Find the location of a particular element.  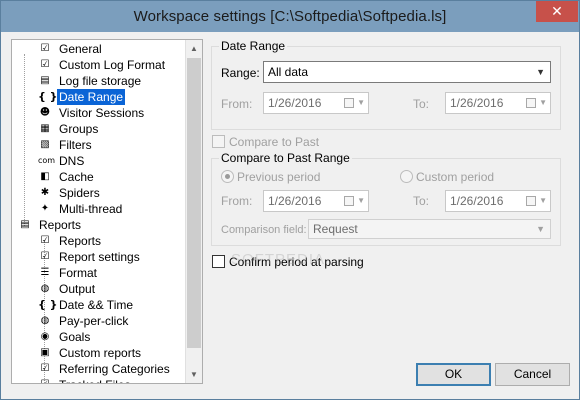

tree-item-label: Output is located at coordinates (77, 289).